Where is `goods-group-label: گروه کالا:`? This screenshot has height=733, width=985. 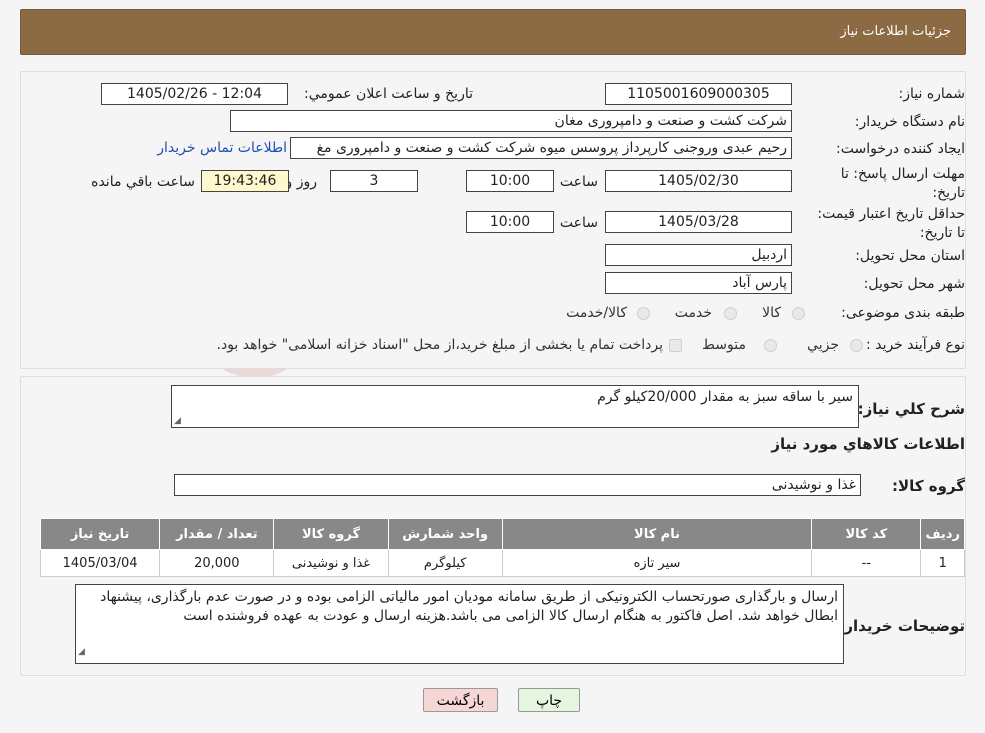 goods-group-label: گروه کالا: is located at coordinates (928, 486).